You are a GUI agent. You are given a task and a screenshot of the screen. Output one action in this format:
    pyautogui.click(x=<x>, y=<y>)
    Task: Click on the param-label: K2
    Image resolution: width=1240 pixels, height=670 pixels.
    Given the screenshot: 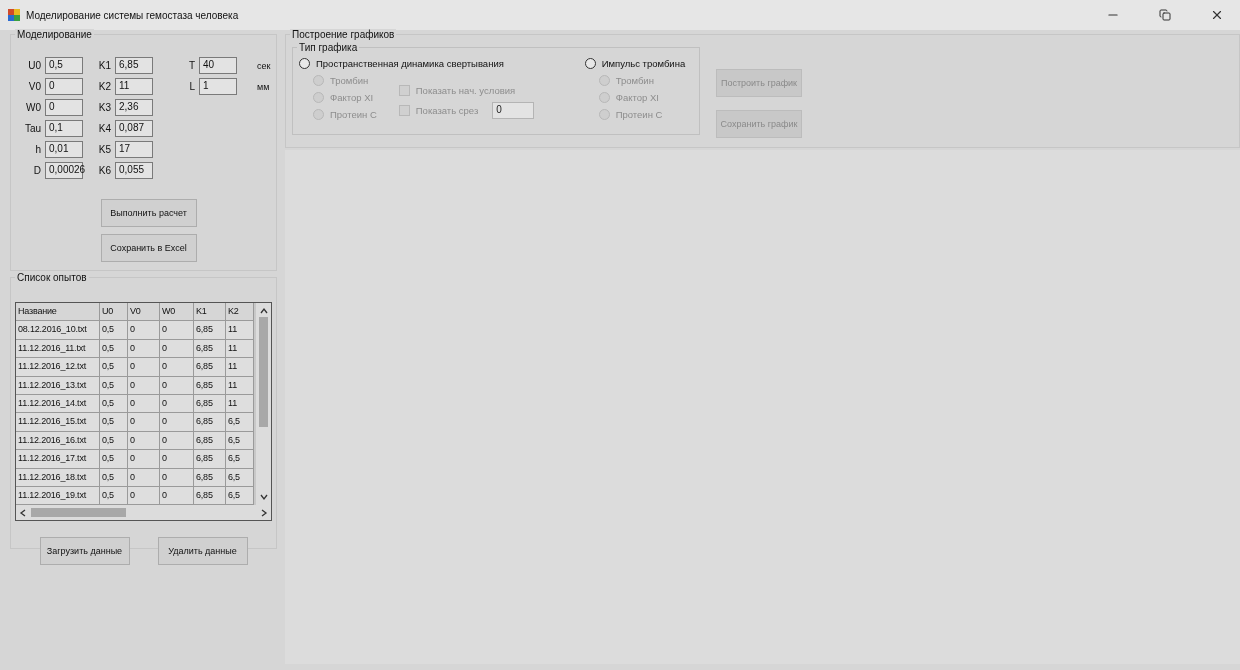 What is the action you would take?
    pyautogui.click(x=104, y=86)
    